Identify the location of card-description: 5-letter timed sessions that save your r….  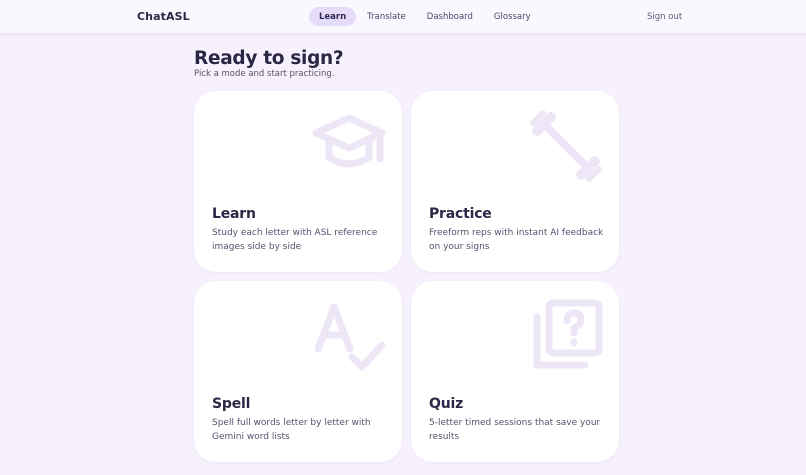
(515, 430).